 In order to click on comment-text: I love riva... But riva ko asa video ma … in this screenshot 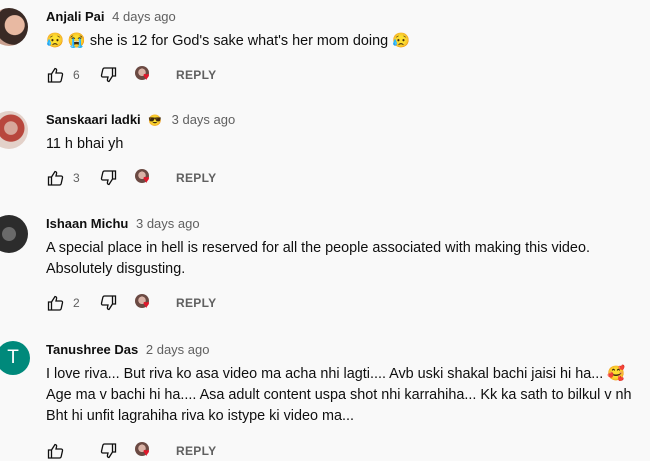, I will do `click(339, 395)`.